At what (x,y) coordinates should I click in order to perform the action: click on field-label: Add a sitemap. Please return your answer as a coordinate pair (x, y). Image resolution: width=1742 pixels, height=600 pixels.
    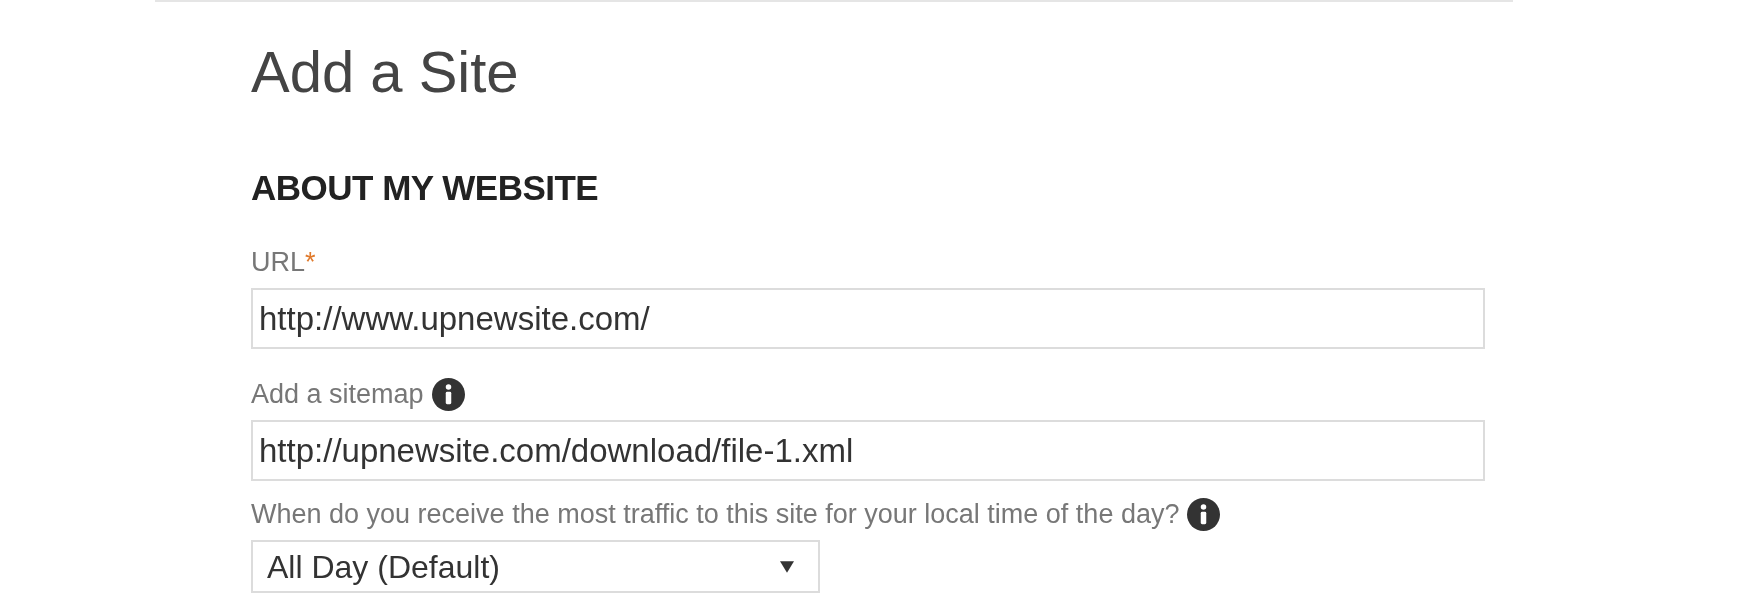
    Looking at the image, I should click on (337, 394).